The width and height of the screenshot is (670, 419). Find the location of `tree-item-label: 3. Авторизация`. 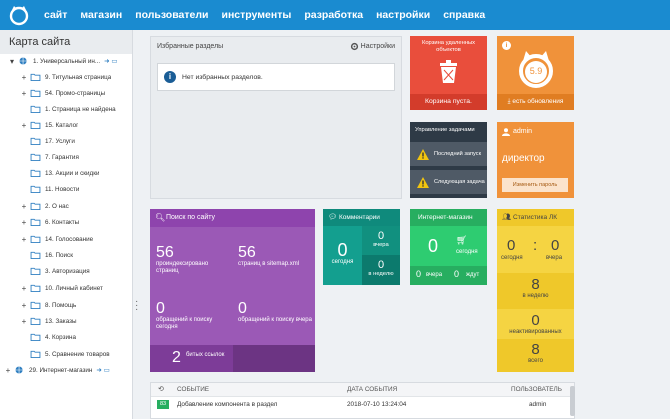

tree-item-label: 3. Авторизация is located at coordinates (67, 271).